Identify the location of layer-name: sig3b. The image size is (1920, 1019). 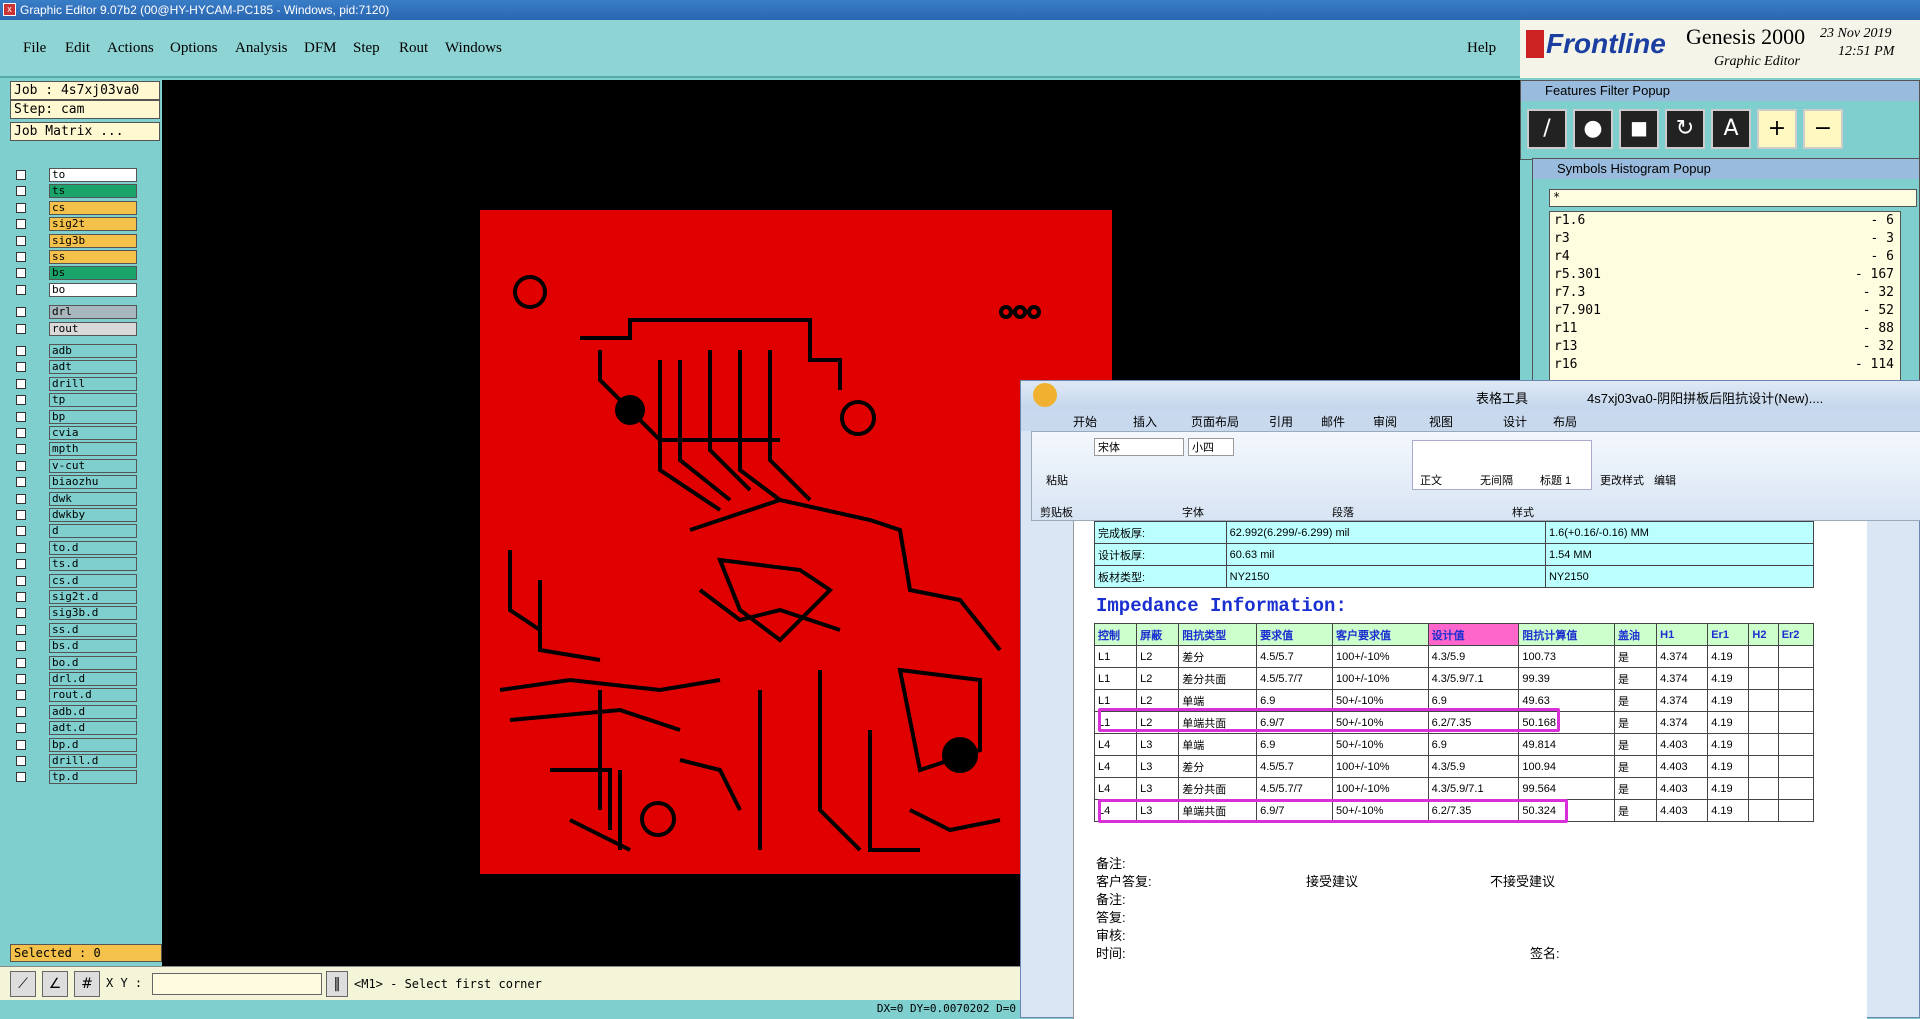
(93, 240).